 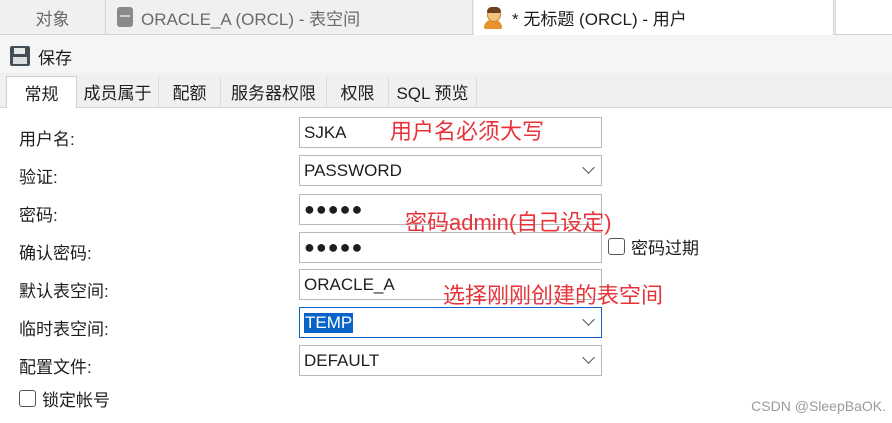 What do you see at coordinates (64, 329) in the screenshot?
I see `temp-tablespace-label: 临时表空间:` at bounding box center [64, 329].